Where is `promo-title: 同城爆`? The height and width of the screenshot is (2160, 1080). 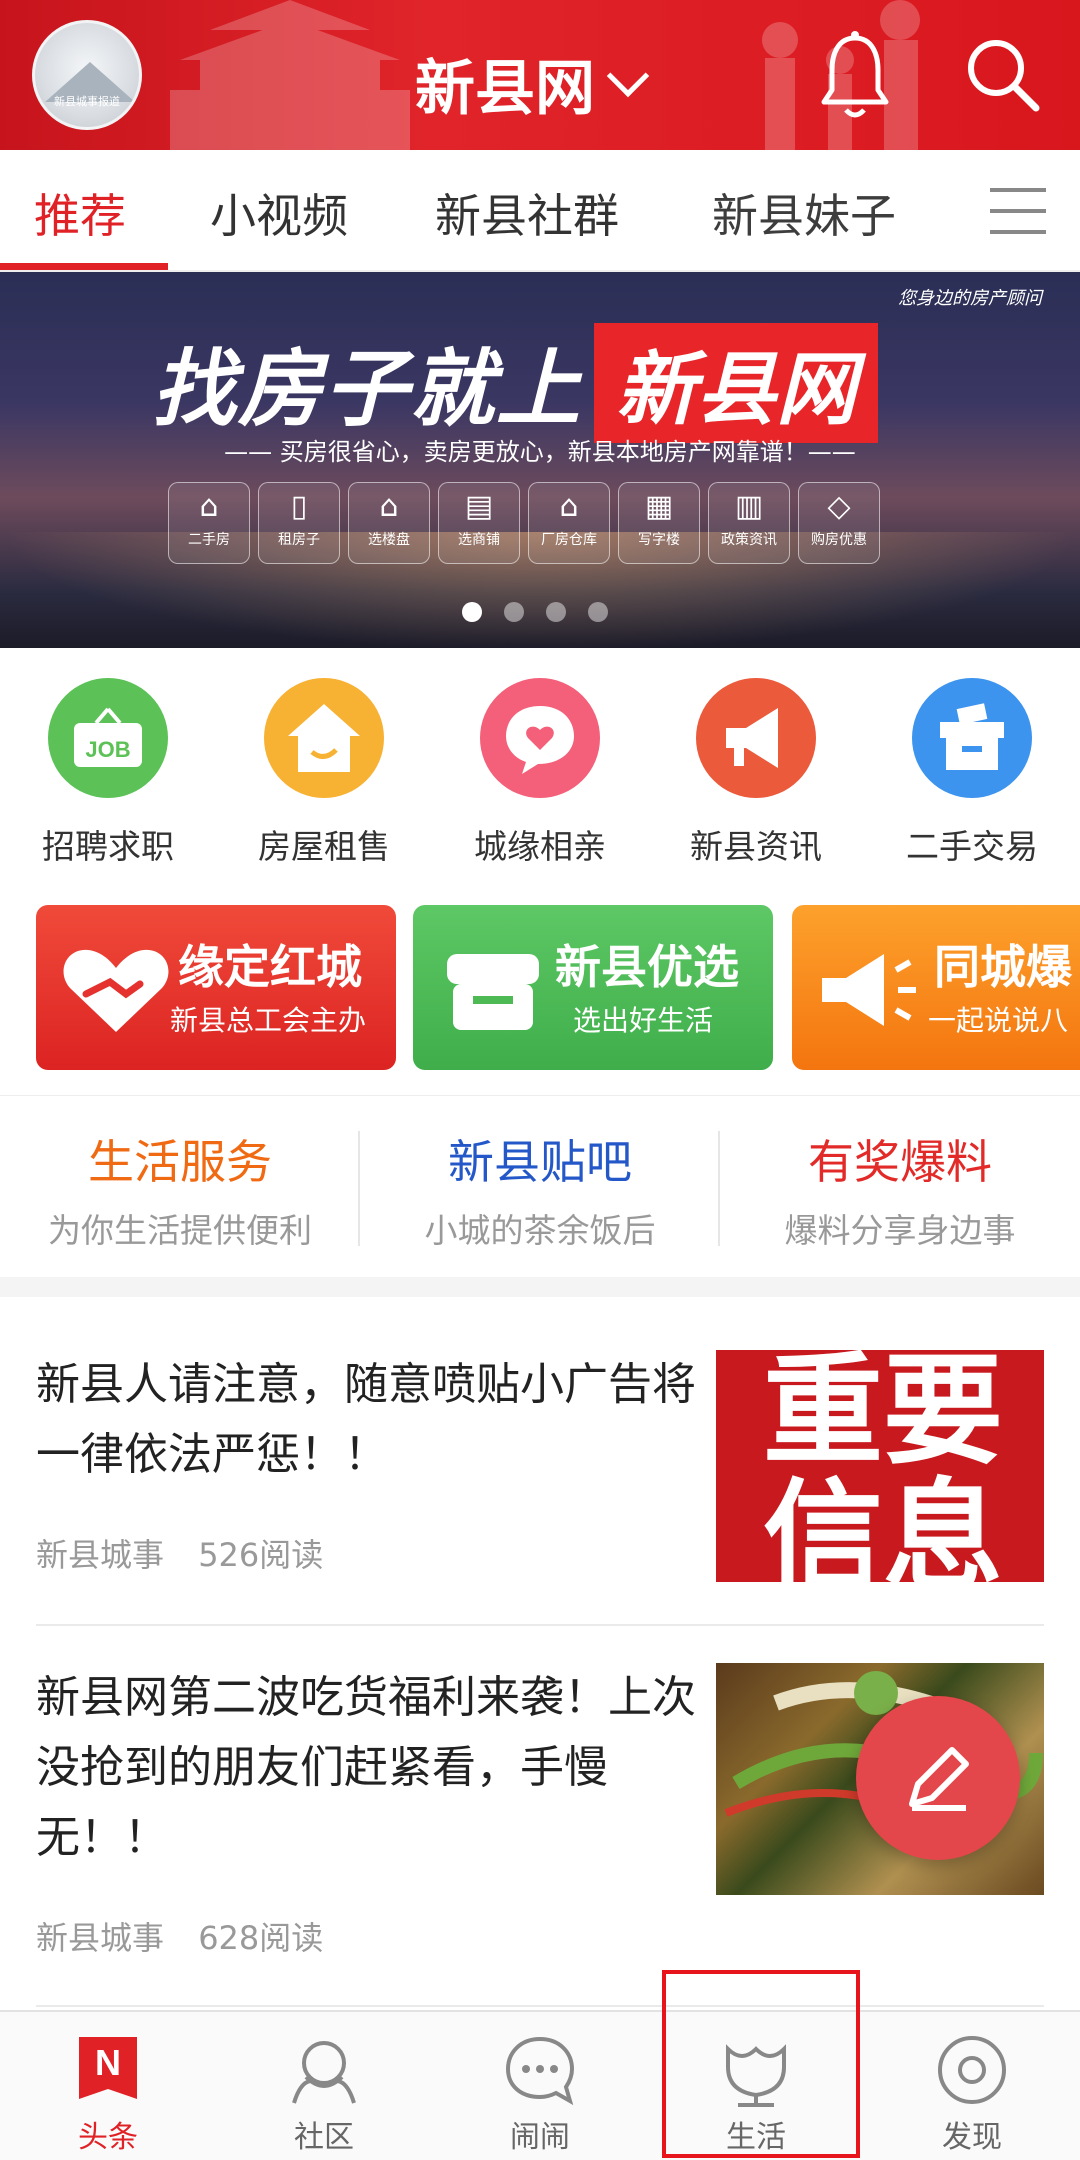
promo-title: 同城爆 is located at coordinates (1003, 967).